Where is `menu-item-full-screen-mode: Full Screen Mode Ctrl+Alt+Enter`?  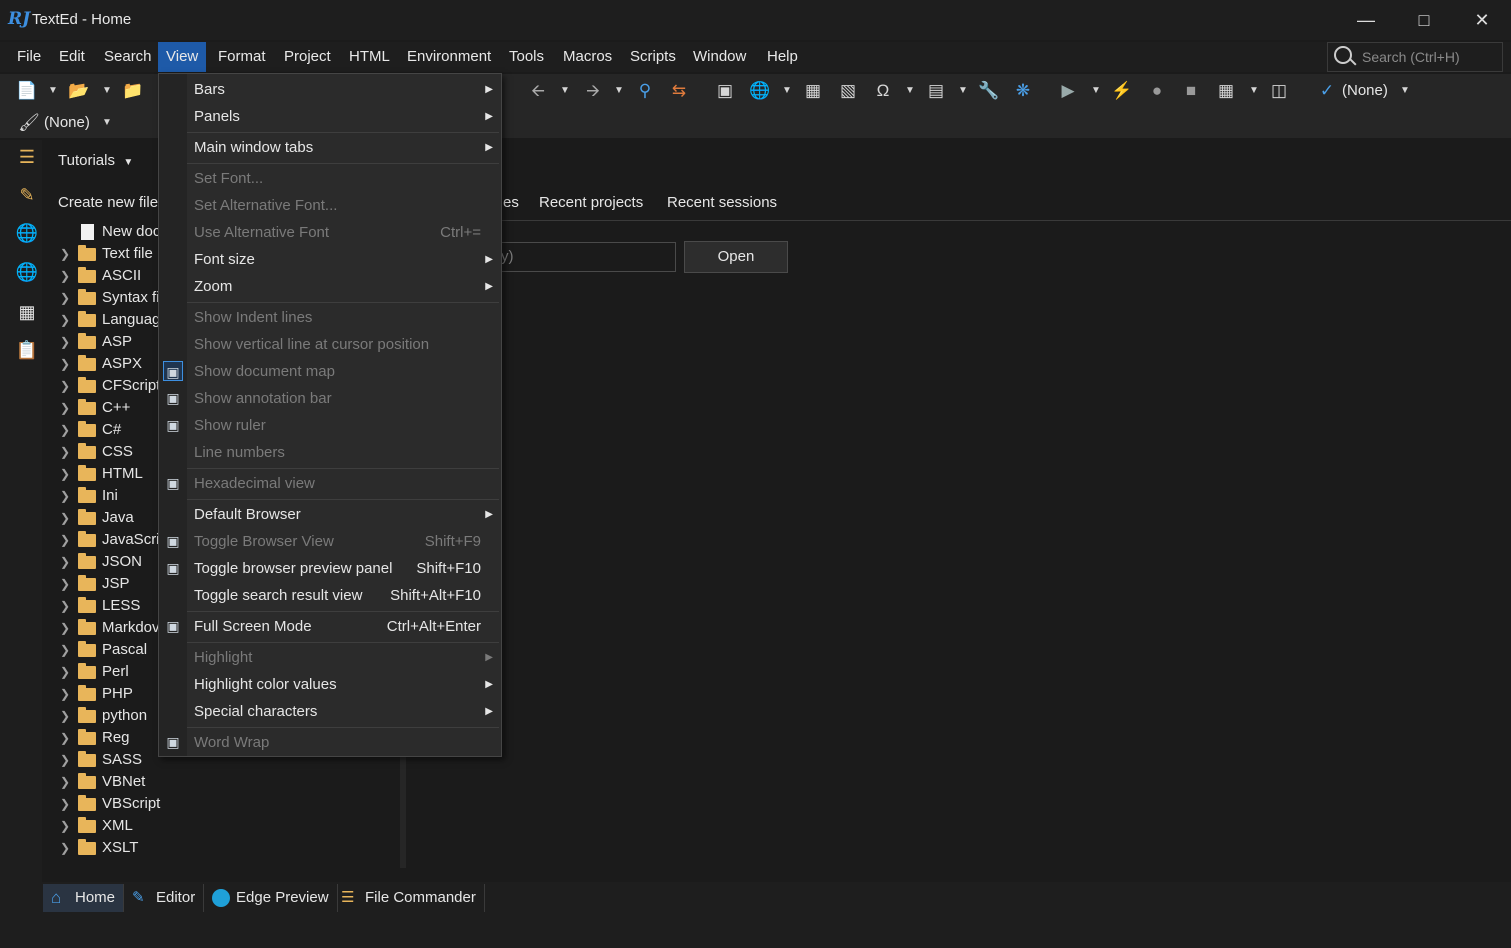 menu-item-full-screen-mode: Full Screen Mode Ctrl+Alt+Enter is located at coordinates (344, 626).